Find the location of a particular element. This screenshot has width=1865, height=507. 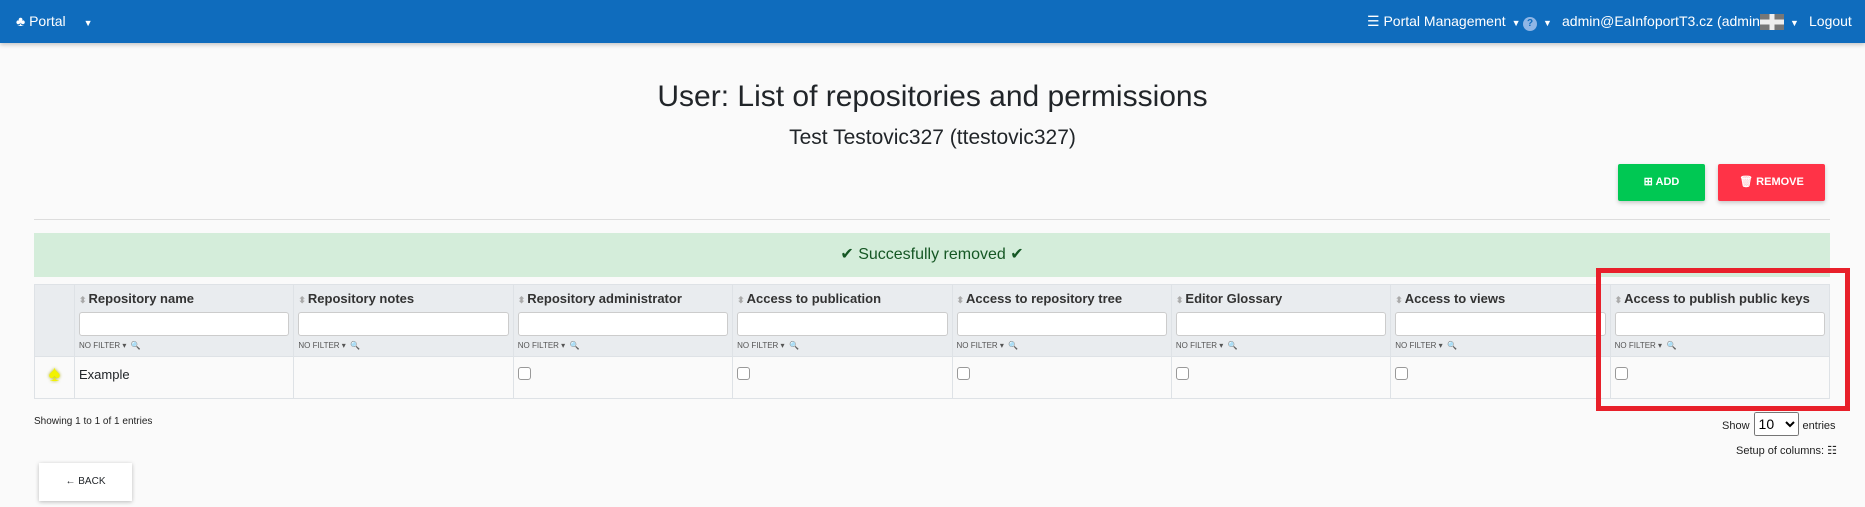

columns-icon: ☷ is located at coordinates (1832, 451).